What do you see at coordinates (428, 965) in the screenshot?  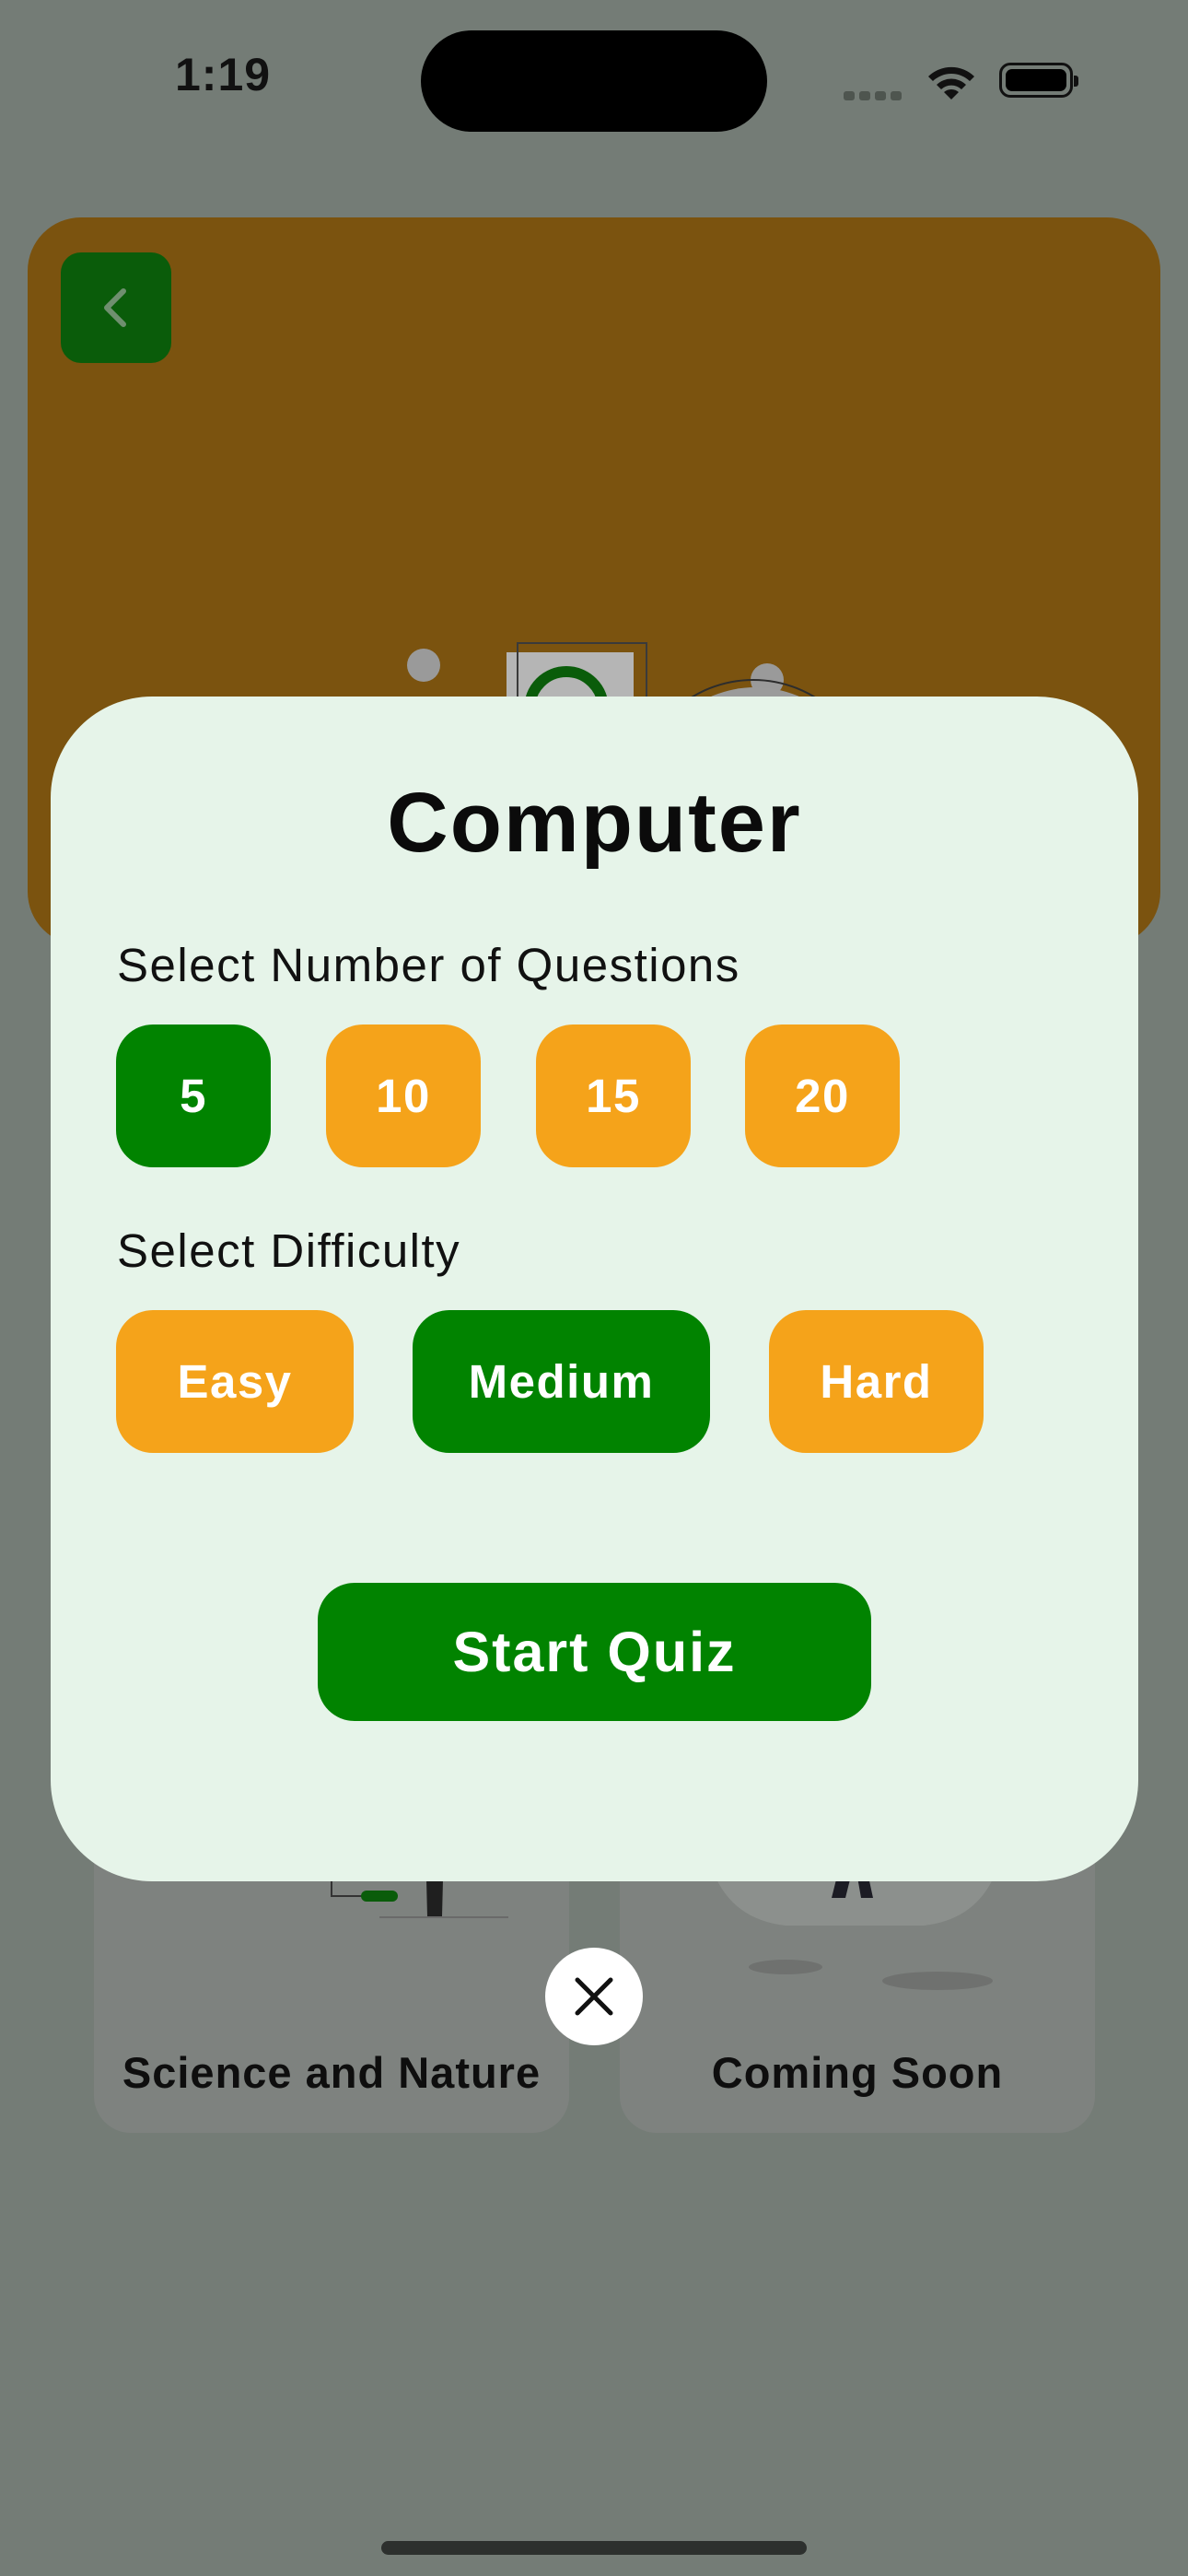 I see `questions-section-label: Select Number of Questions` at bounding box center [428, 965].